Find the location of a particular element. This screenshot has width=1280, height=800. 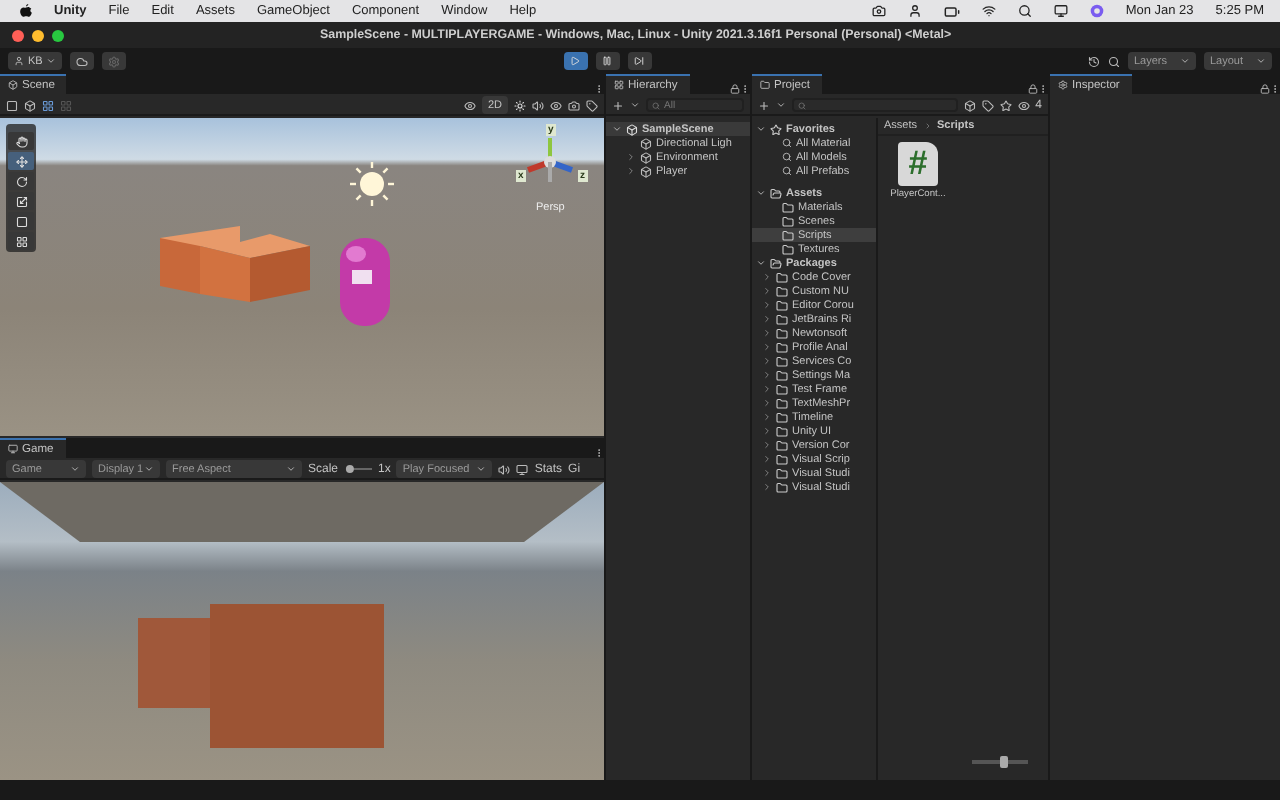

rotate-tool-button is located at coordinates (21, 181).